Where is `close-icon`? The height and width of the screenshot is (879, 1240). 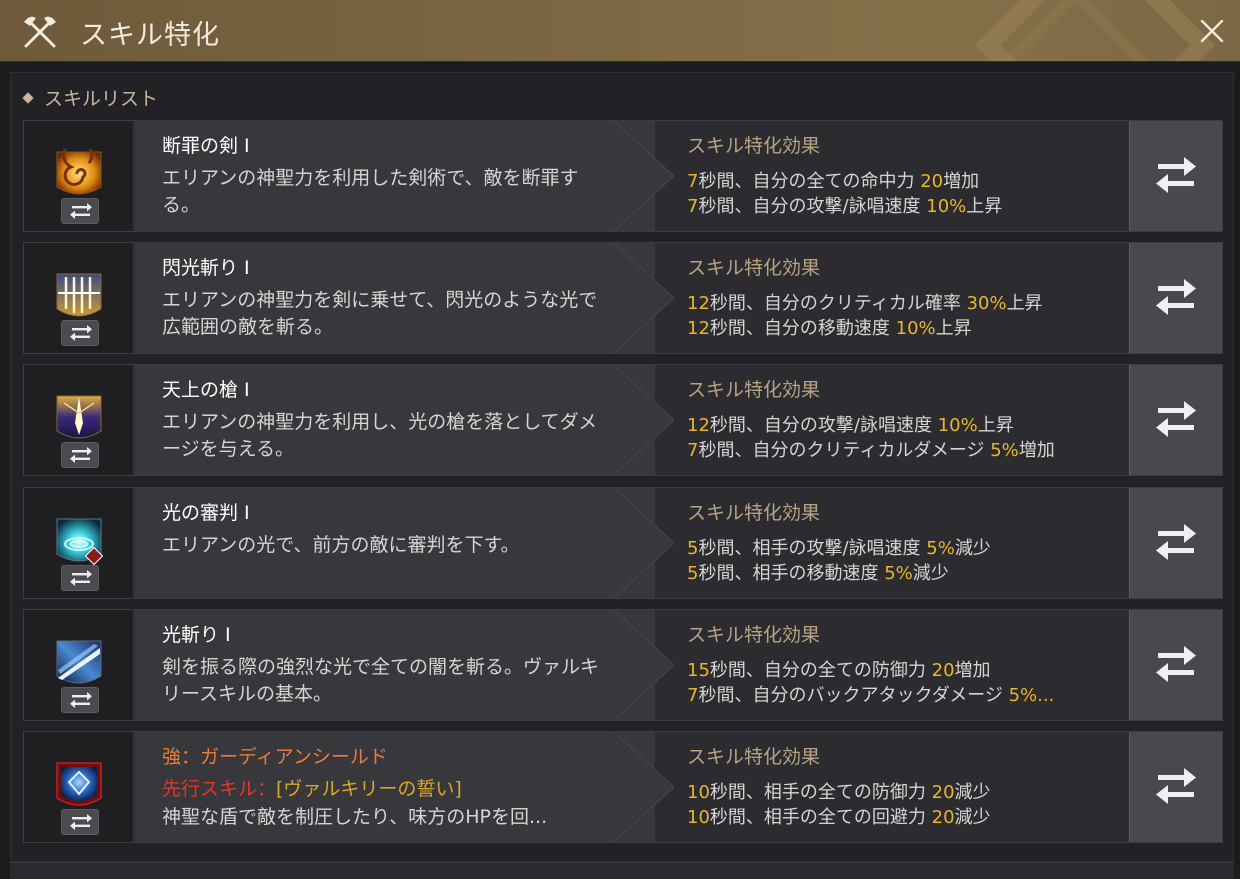
close-icon is located at coordinates (1212, 31).